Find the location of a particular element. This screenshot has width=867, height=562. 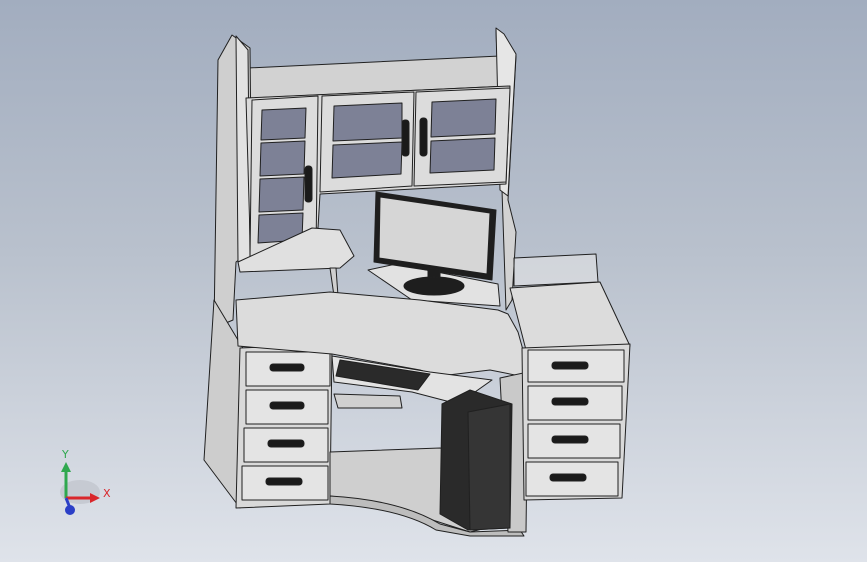

right-drawer-2-handle is located at coordinates (570, 401).